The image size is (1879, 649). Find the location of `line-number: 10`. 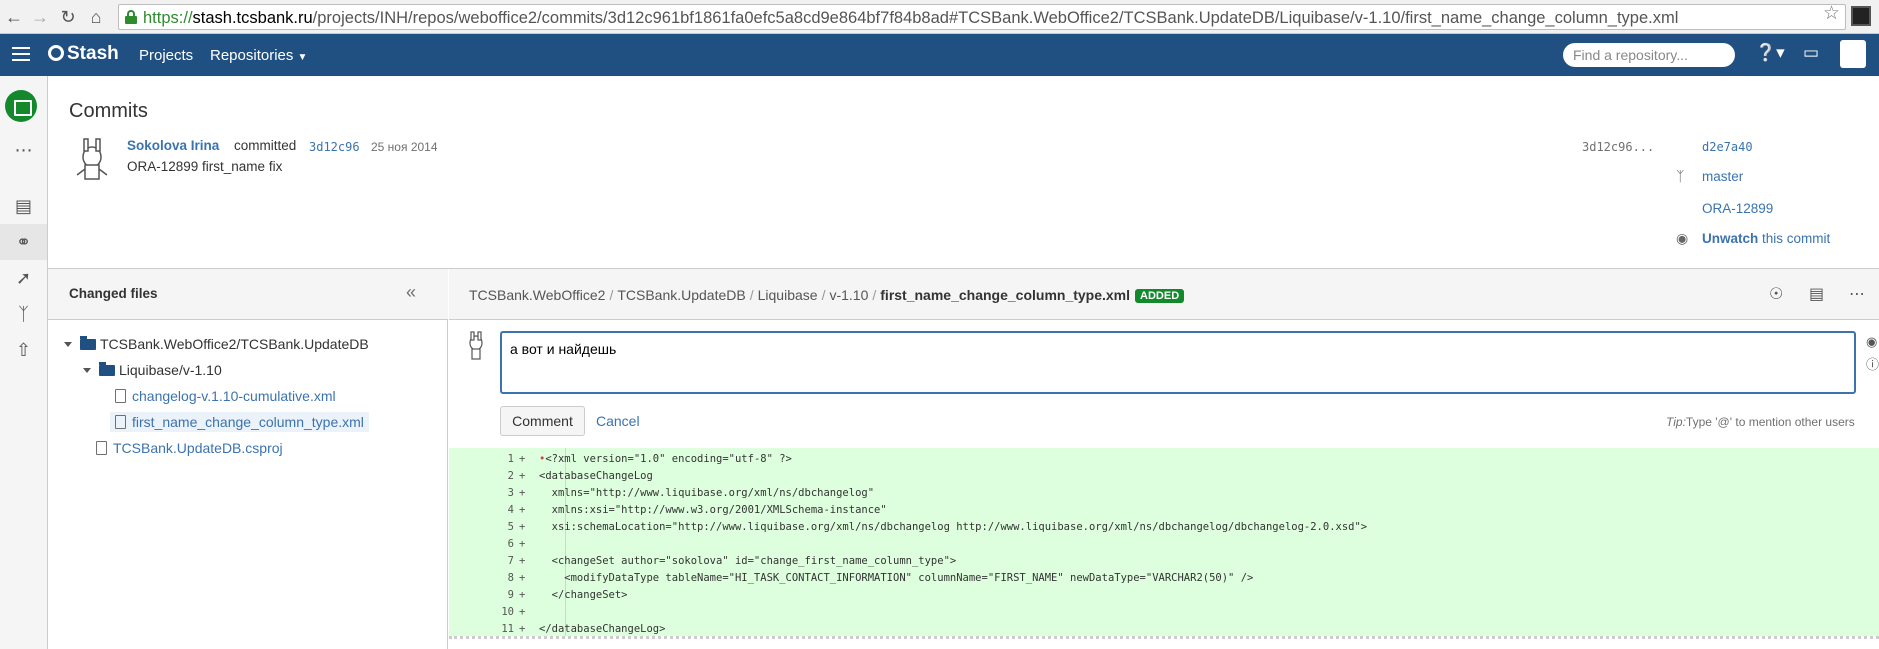

line-number: 10 is located at coordinates (481, 612).